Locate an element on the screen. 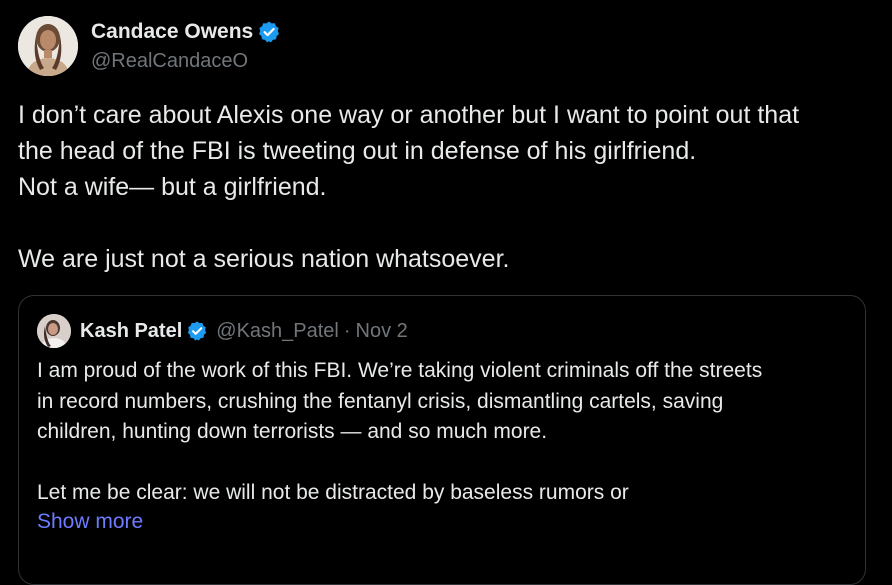 The image size is (892, 585). tweet-author-row: Candace Owens @RealCandaceO is located at coordinates (149, 46).